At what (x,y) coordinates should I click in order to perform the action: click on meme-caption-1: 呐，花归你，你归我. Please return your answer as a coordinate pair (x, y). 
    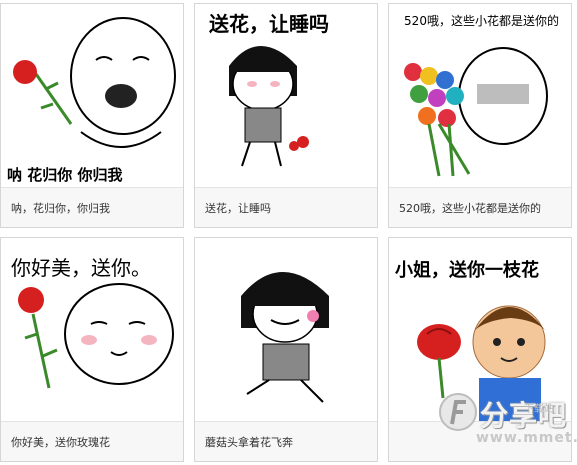
    Looking at the image, I should click on (92, 207).